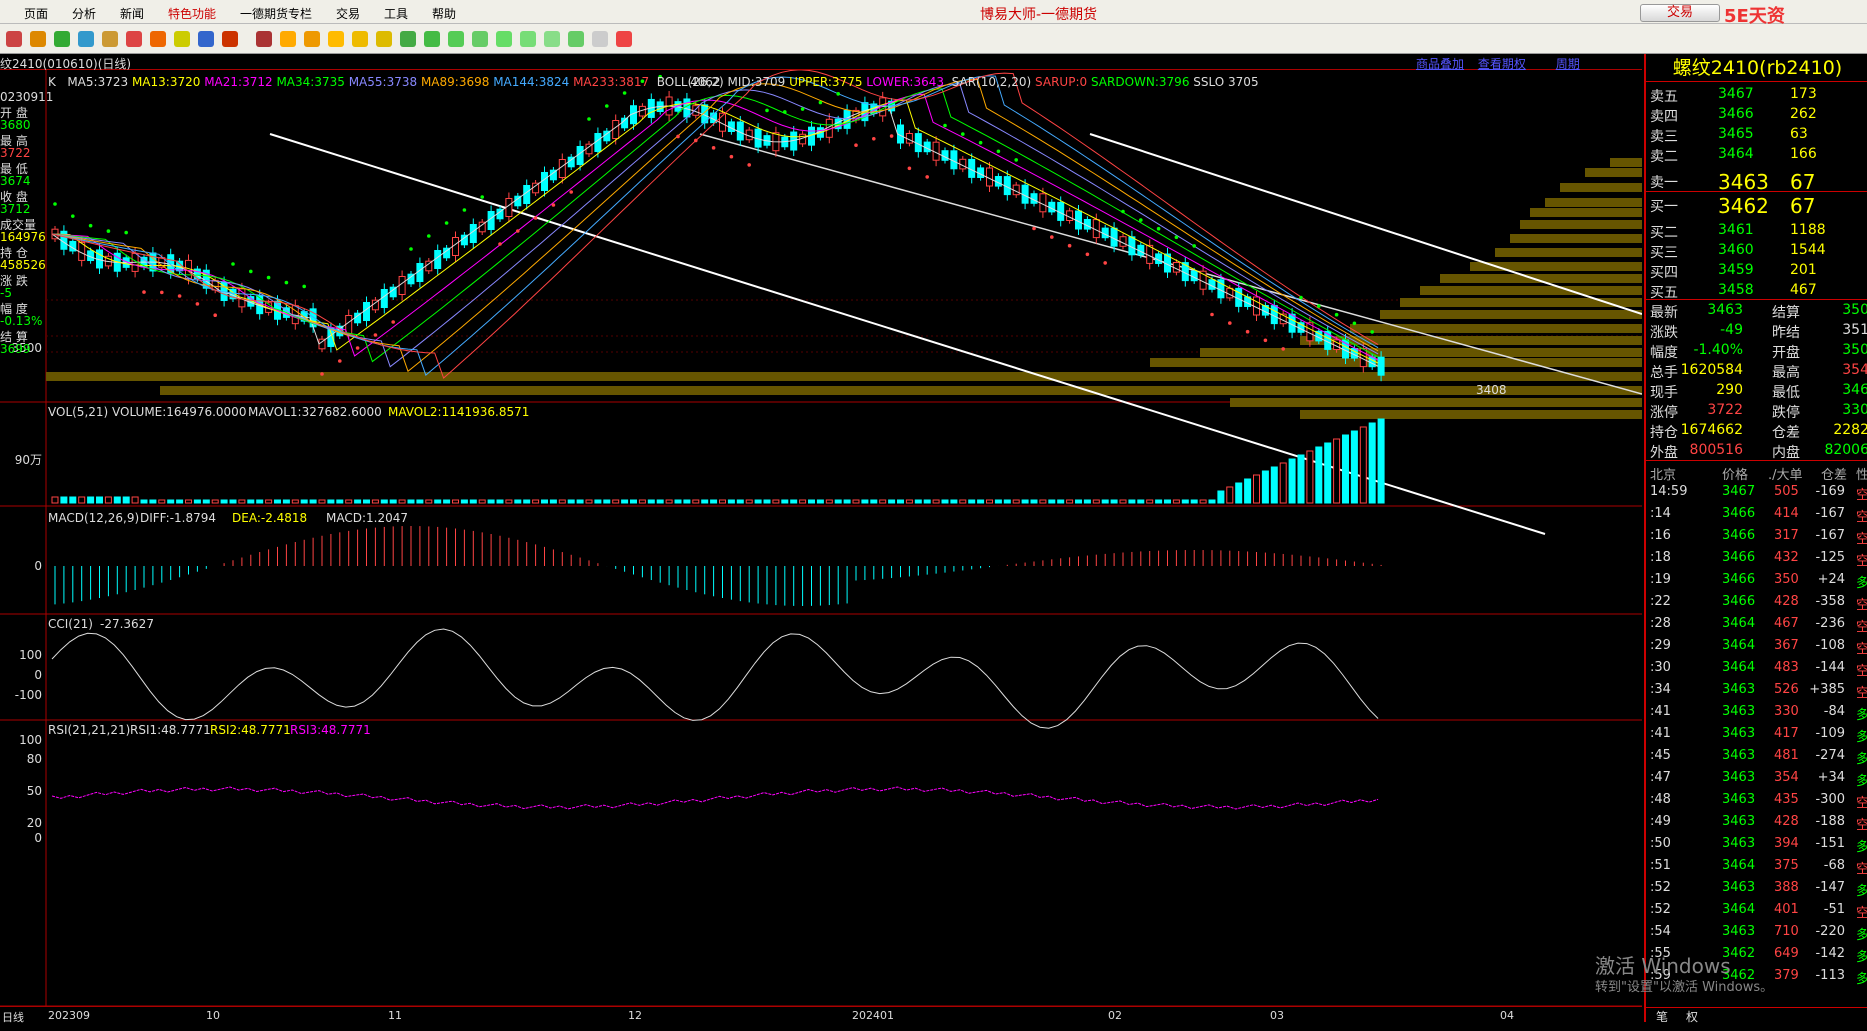  What do you see at coordinates (1786, 535) in the screenshot?
I see `tick-volume: 317` at bounding box center [1786, 535].